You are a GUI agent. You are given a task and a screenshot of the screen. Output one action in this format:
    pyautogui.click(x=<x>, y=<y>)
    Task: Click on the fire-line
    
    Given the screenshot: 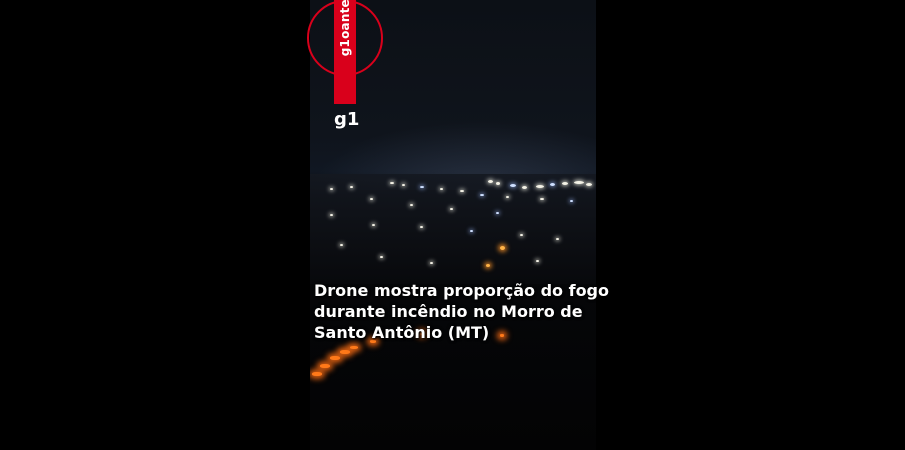 What is the action you would take?
    pyautogui.click(x=317, y=374)
    